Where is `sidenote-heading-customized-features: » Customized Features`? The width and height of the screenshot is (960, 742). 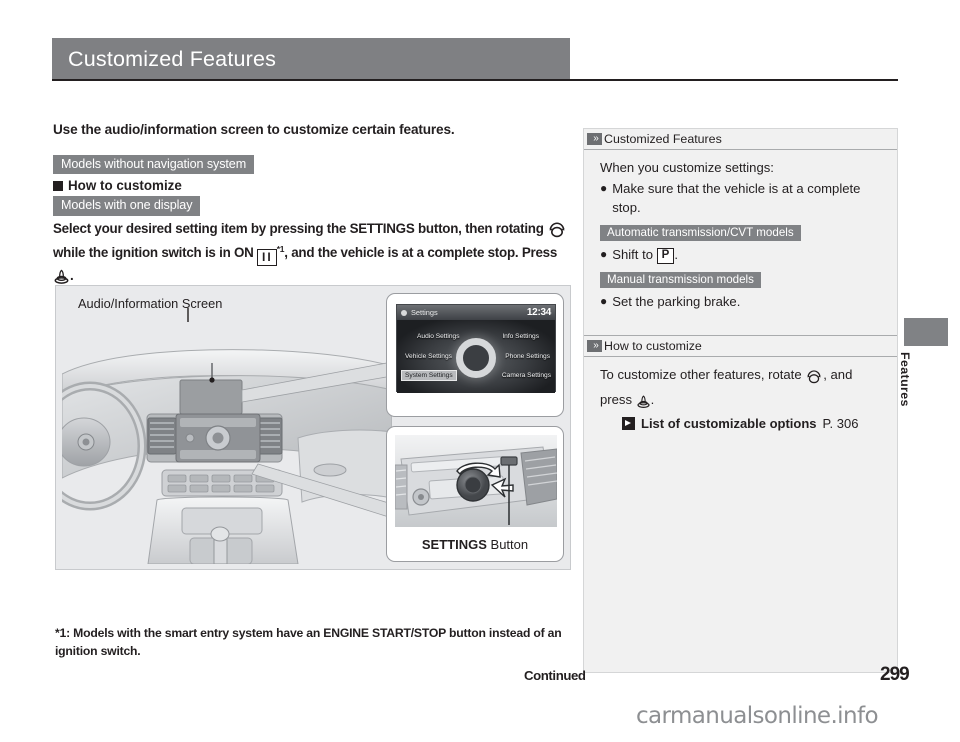
sidenote-heading-customized-features: » Customized Features is located at coordinates (740, 139).